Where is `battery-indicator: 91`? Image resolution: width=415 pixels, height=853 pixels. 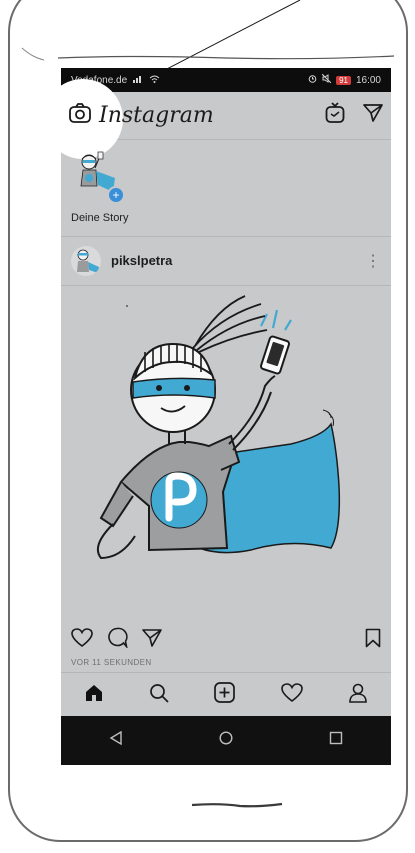 battery-indicator: 91 is located at coordinates (343, 80).